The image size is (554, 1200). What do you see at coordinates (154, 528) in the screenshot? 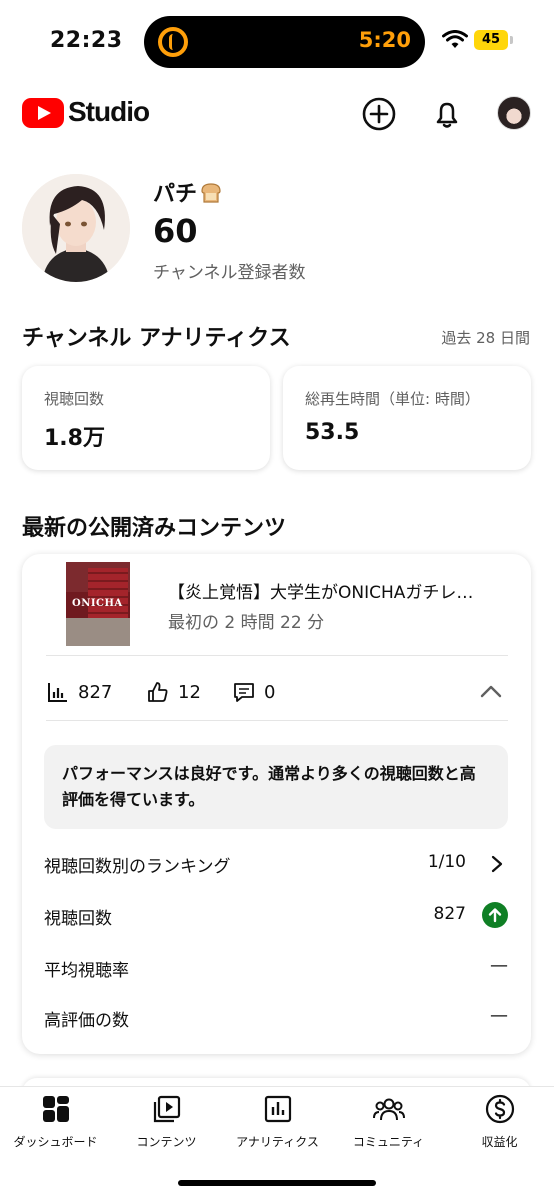
I see `latest-content-title: 最新の公開済みコンテンツ` at bounding box center [154, 528].